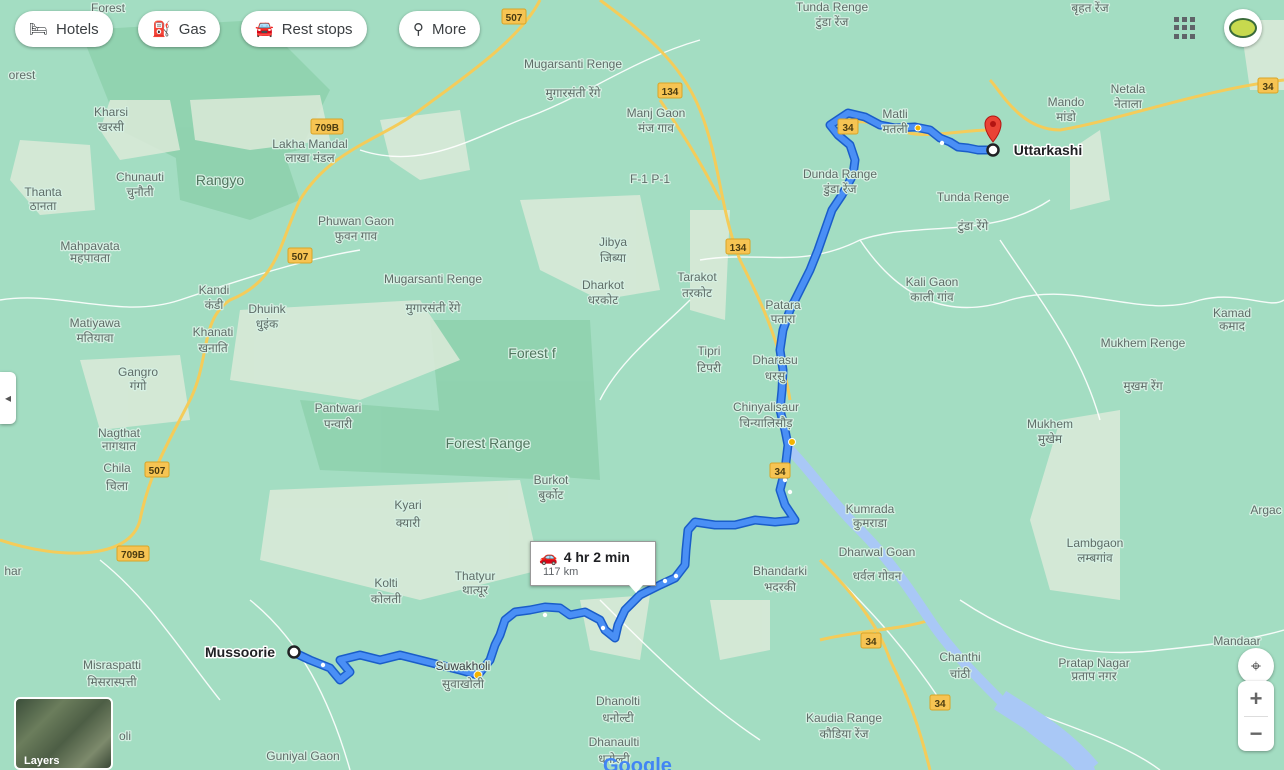 The height and width of the screenshot is (770, 1284). Describe the element at coordinates (95, 323) in the screenshot. I see `place-label: Matiyawa` at that location.